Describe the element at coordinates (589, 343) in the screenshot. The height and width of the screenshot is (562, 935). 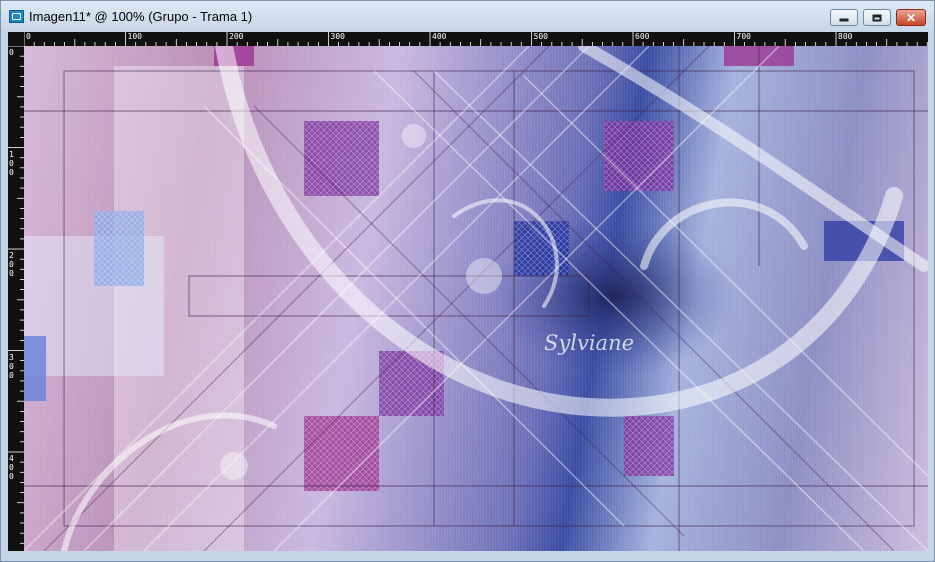
I see `watermark-text: Sylviane` at that location.